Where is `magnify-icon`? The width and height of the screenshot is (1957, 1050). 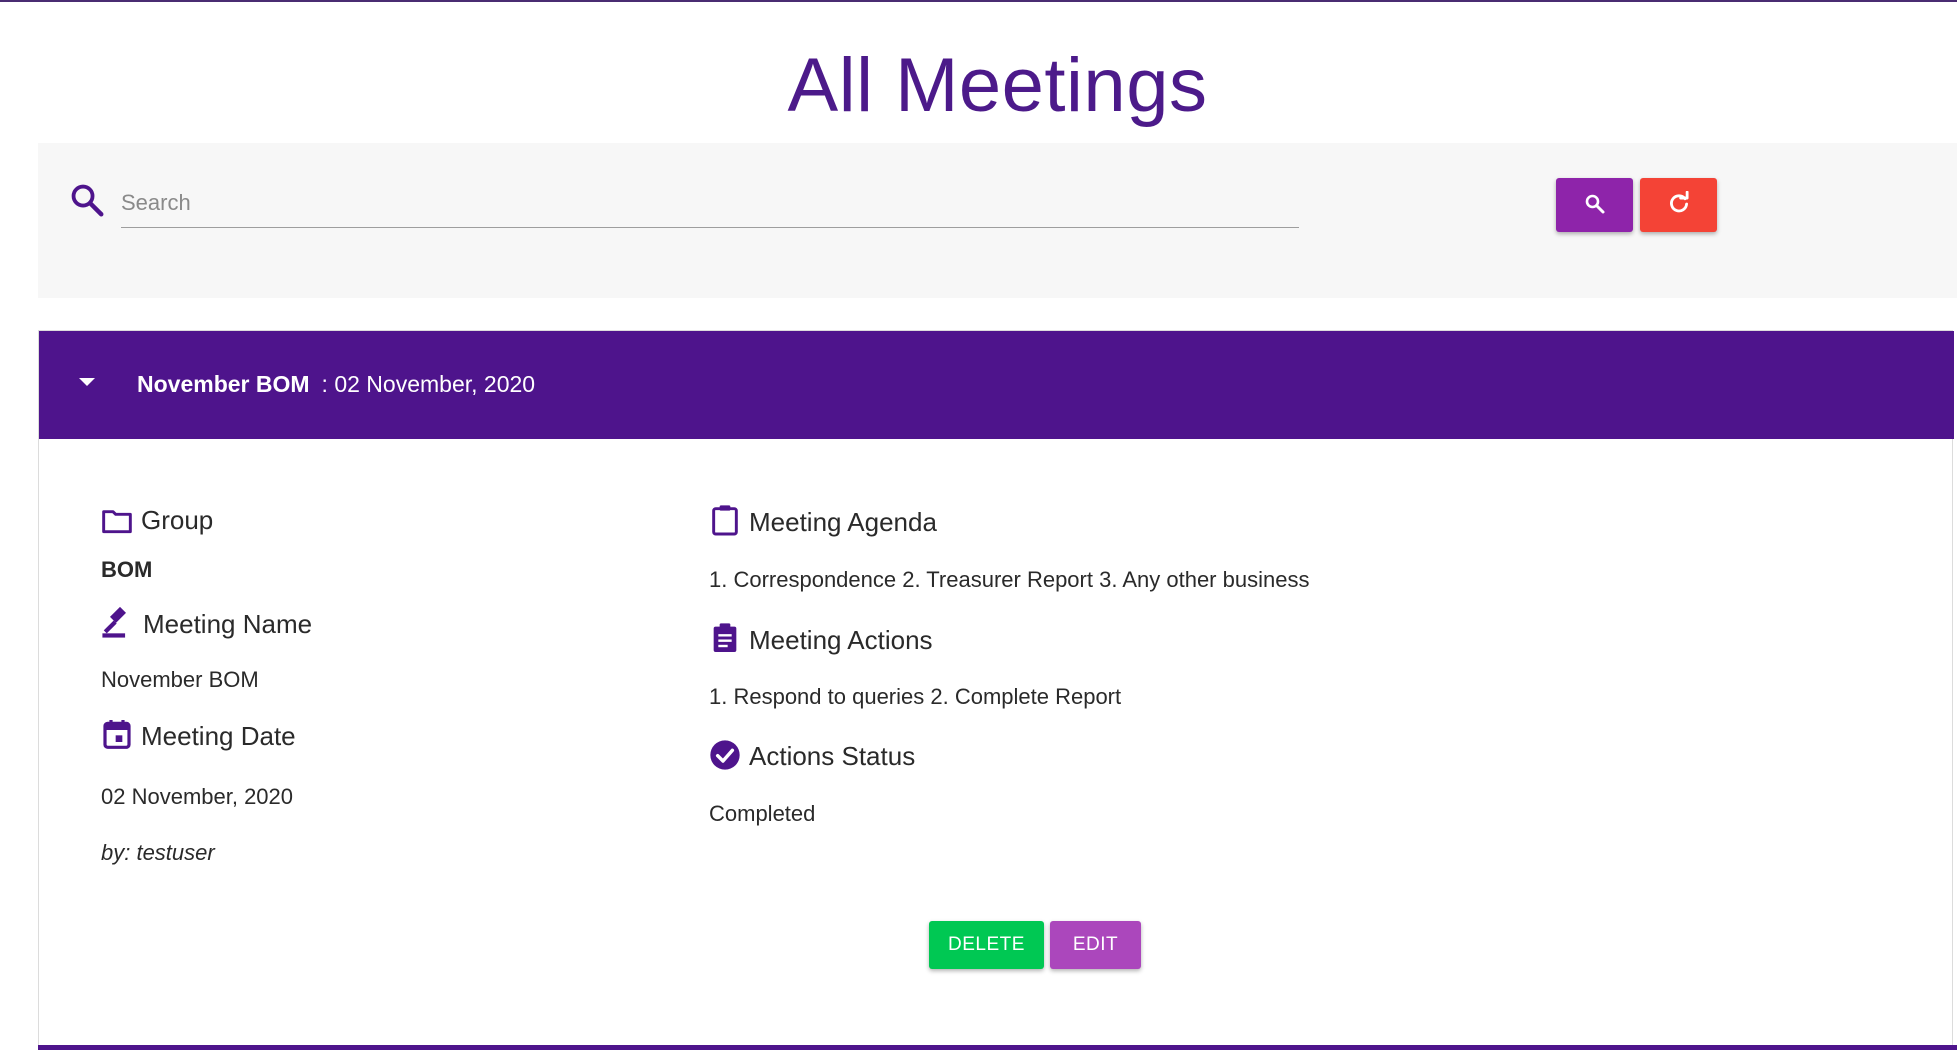 magnify-icon is located at coordinates (1595, 205).